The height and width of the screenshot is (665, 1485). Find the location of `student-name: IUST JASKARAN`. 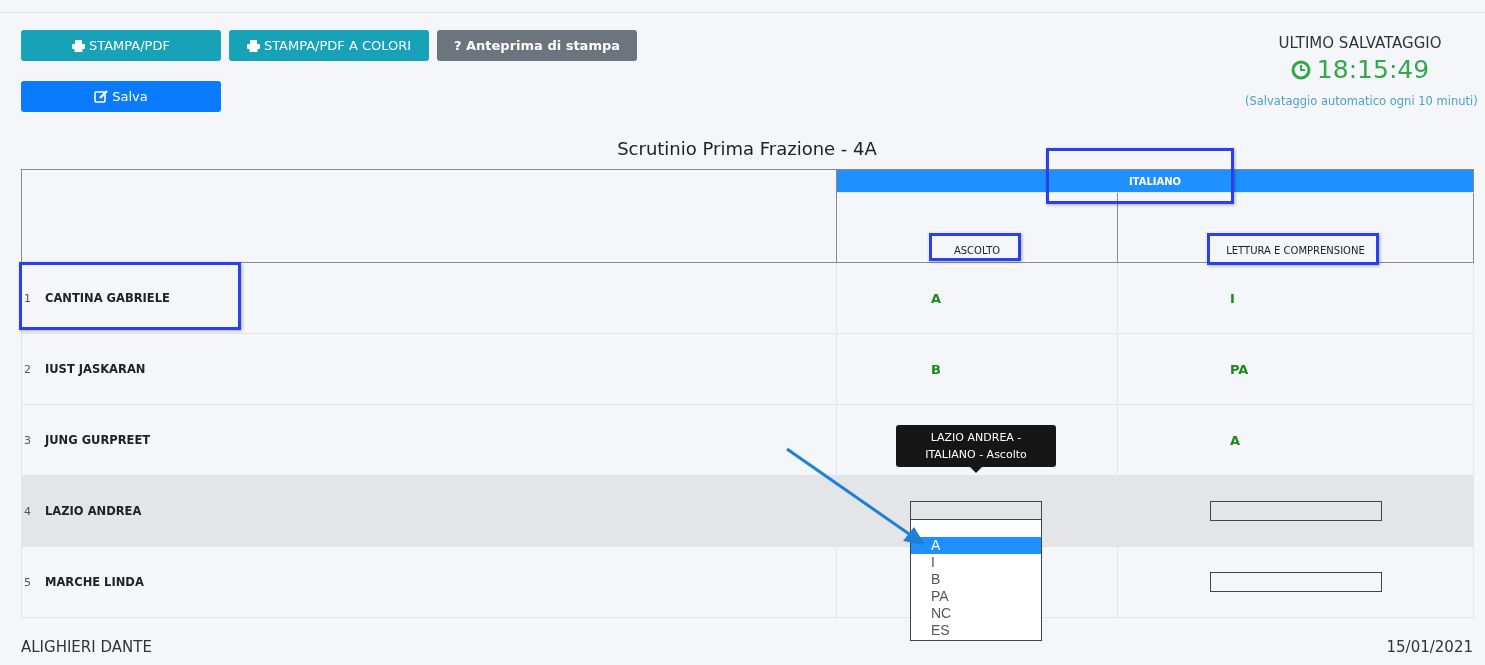

student-name: IUST JASKARAN is located at coordinates (95, 369).